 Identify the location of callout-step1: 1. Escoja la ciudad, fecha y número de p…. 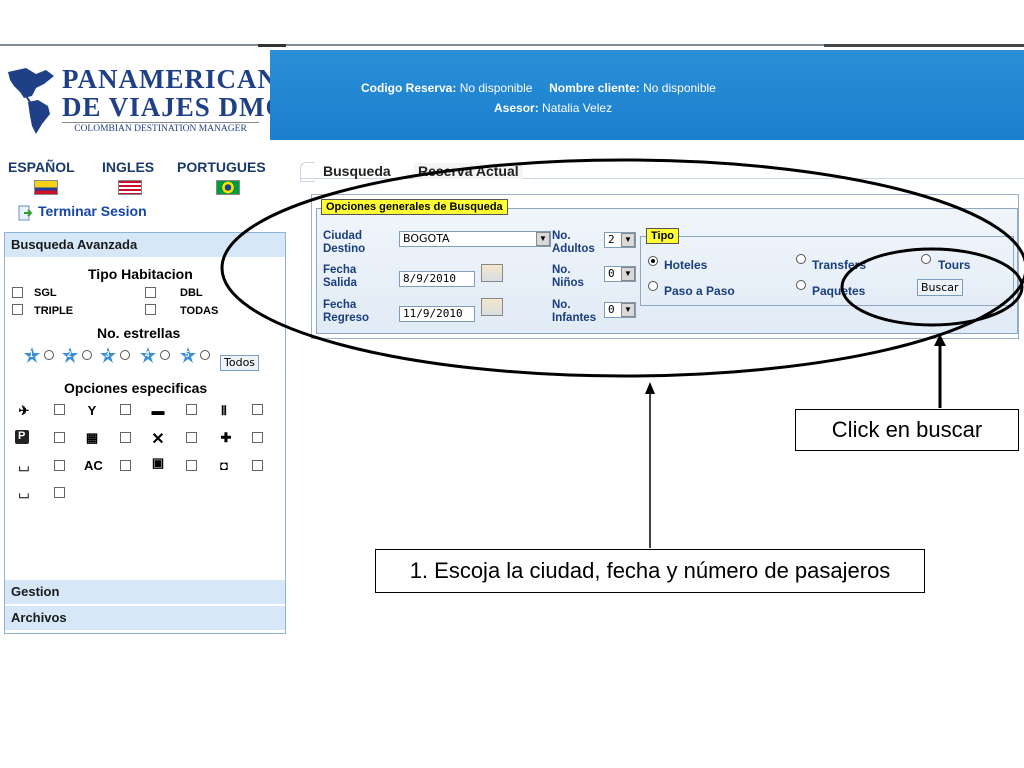
(650, 571).